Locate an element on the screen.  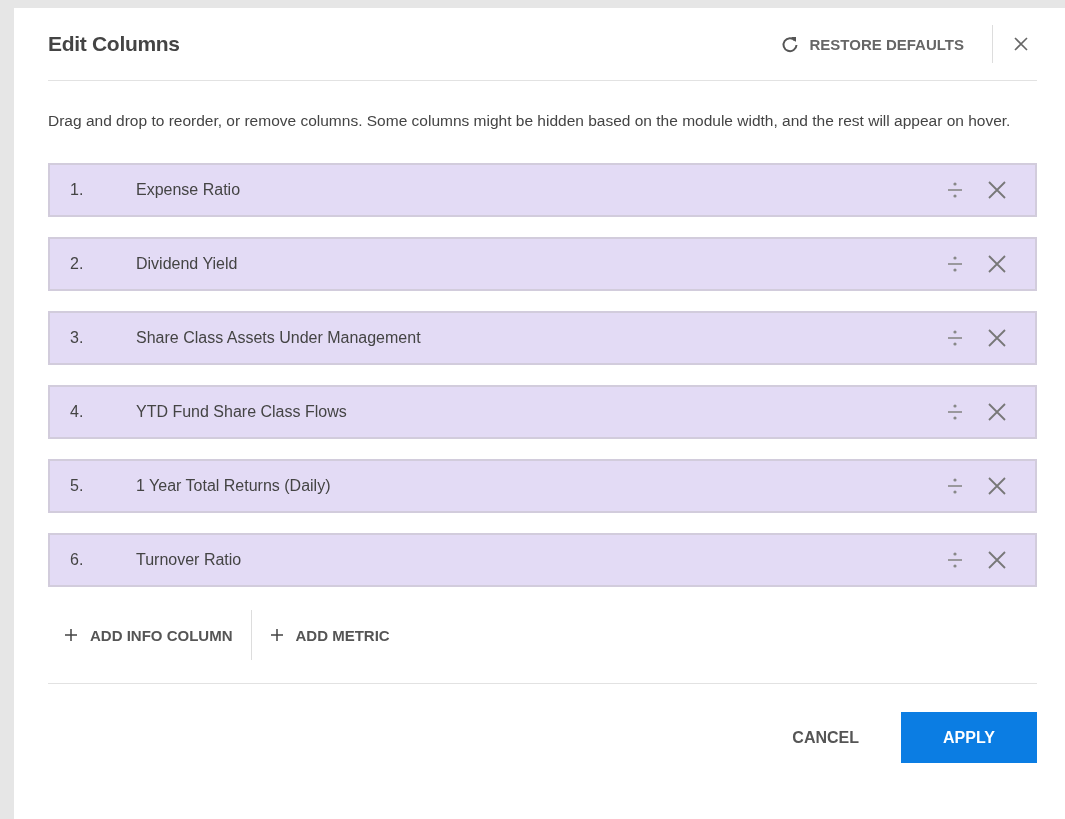
column-row: 1. Expense Ratio is located at coordinates (542, 190).